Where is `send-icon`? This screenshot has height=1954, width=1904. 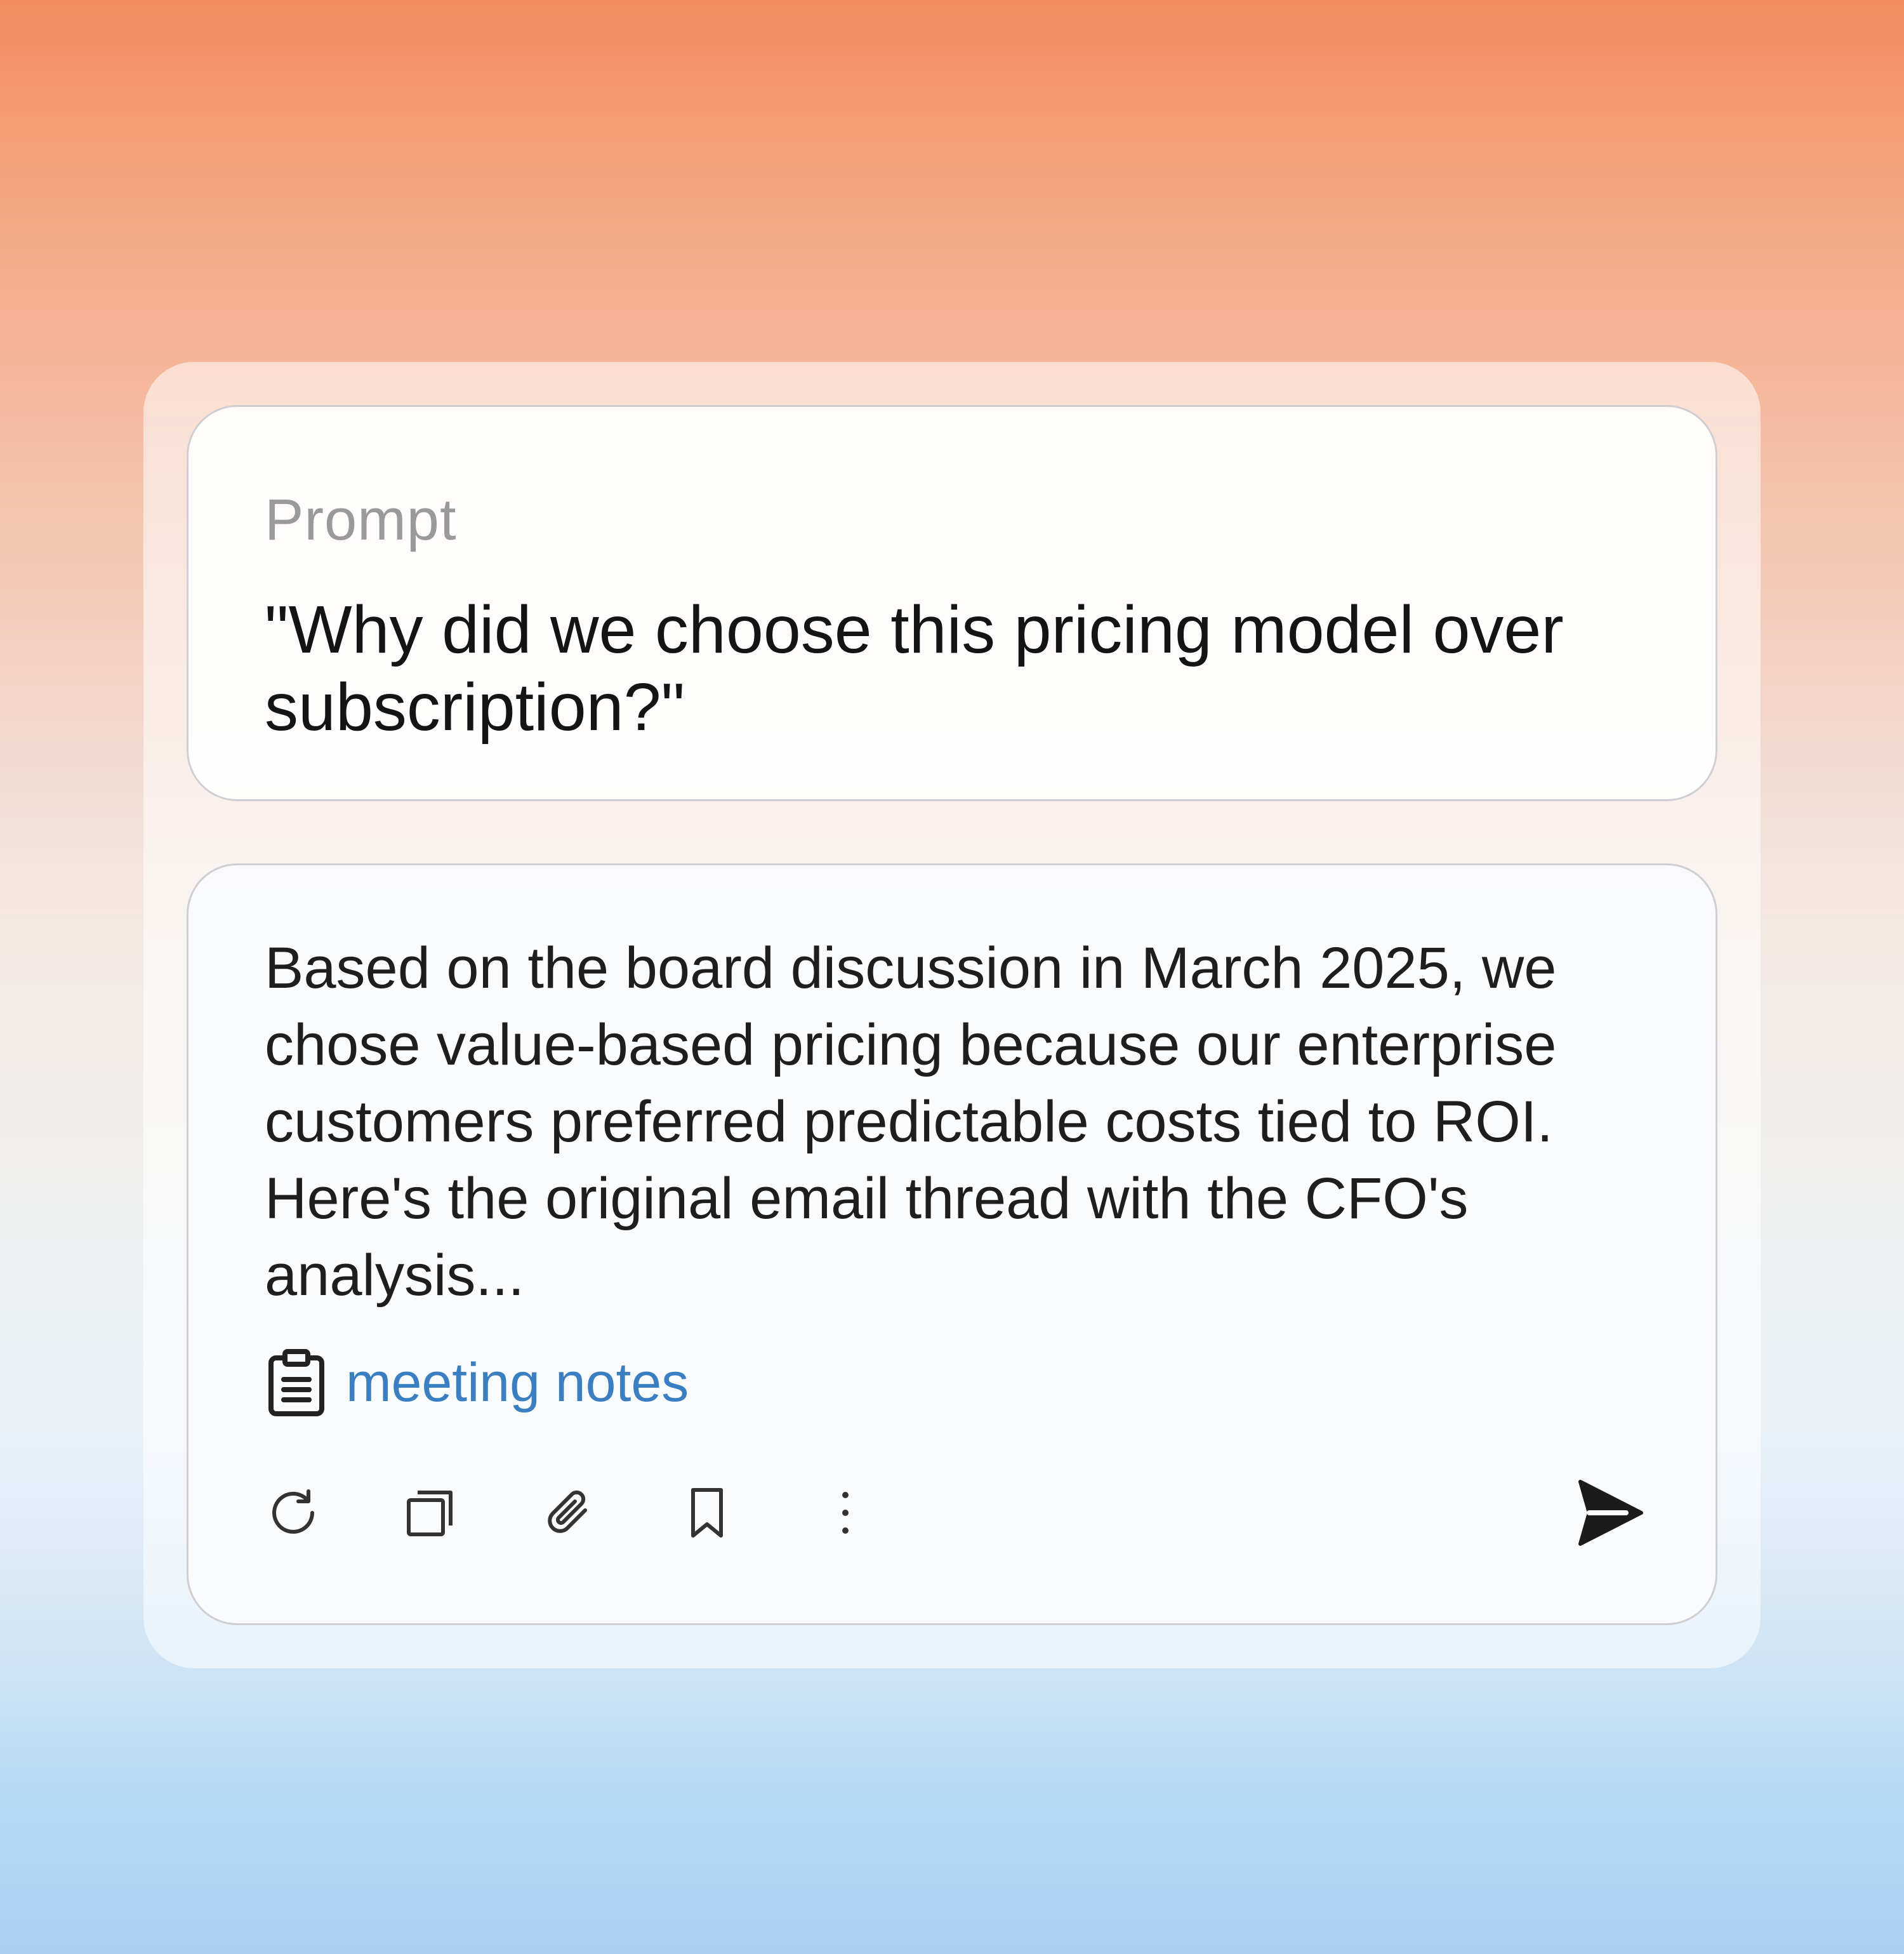 send-icon is located at coordinates (1610, 1513).